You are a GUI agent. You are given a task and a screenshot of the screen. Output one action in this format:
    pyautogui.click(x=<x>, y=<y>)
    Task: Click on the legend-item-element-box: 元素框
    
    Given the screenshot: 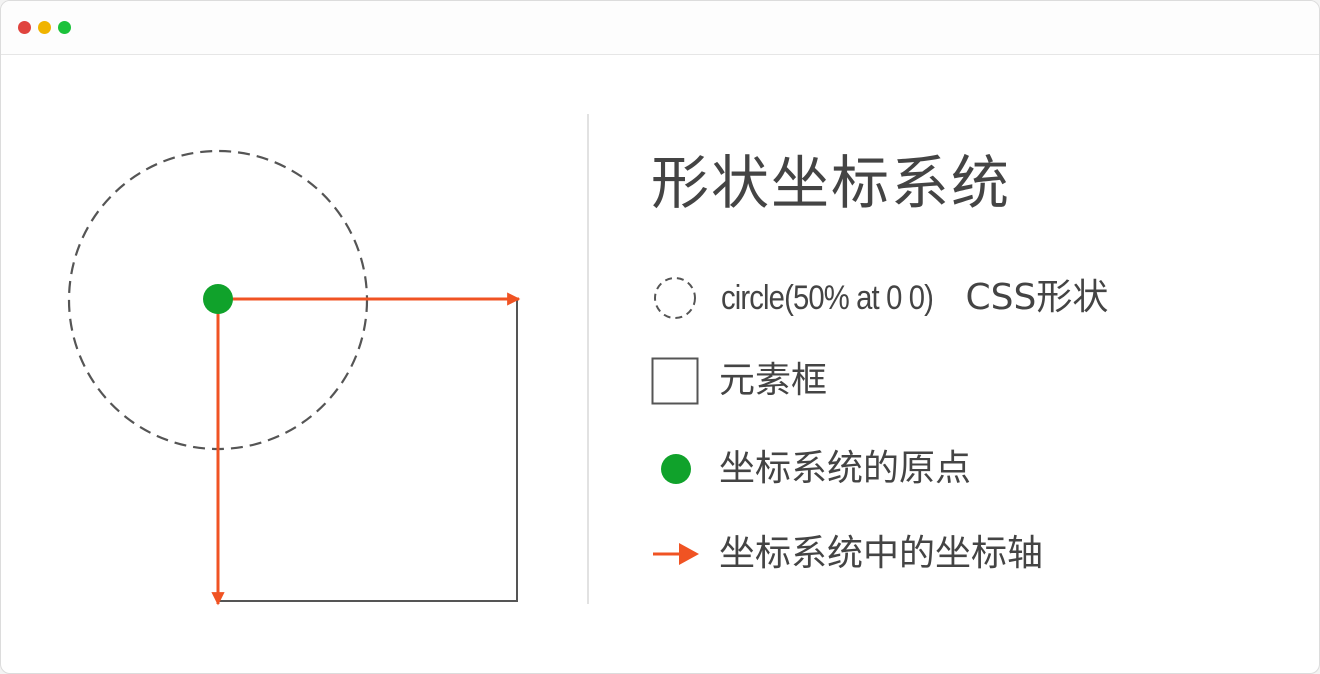 What is the action you would take?
    pyautogui.click(x=739, y=381)
    